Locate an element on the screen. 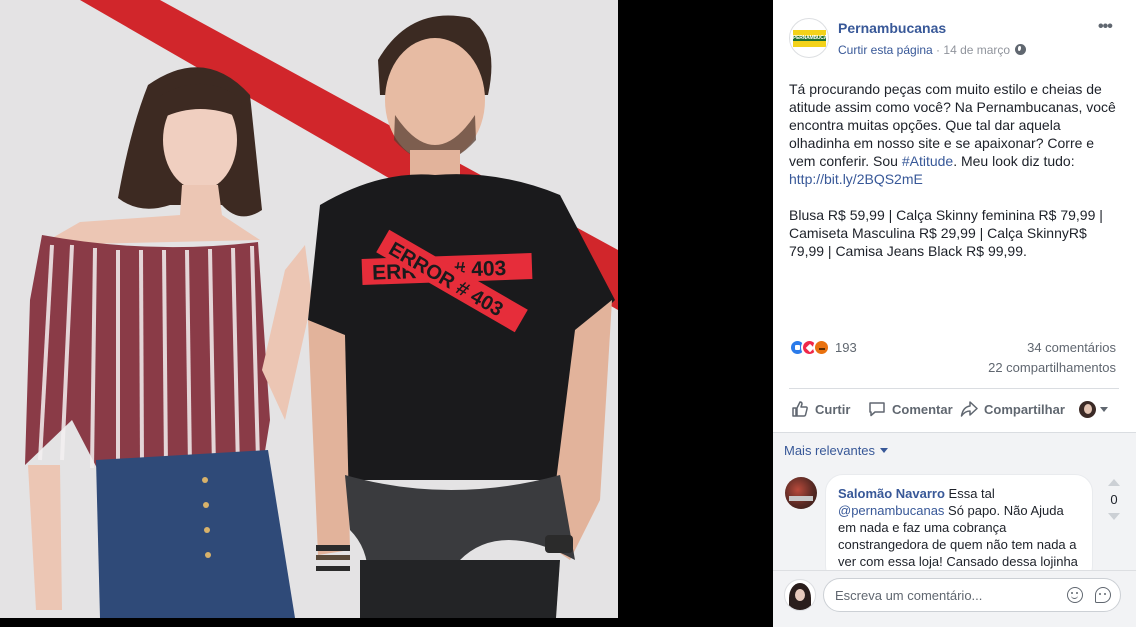  like-button: Curtir is located at coordinates (820, 409).